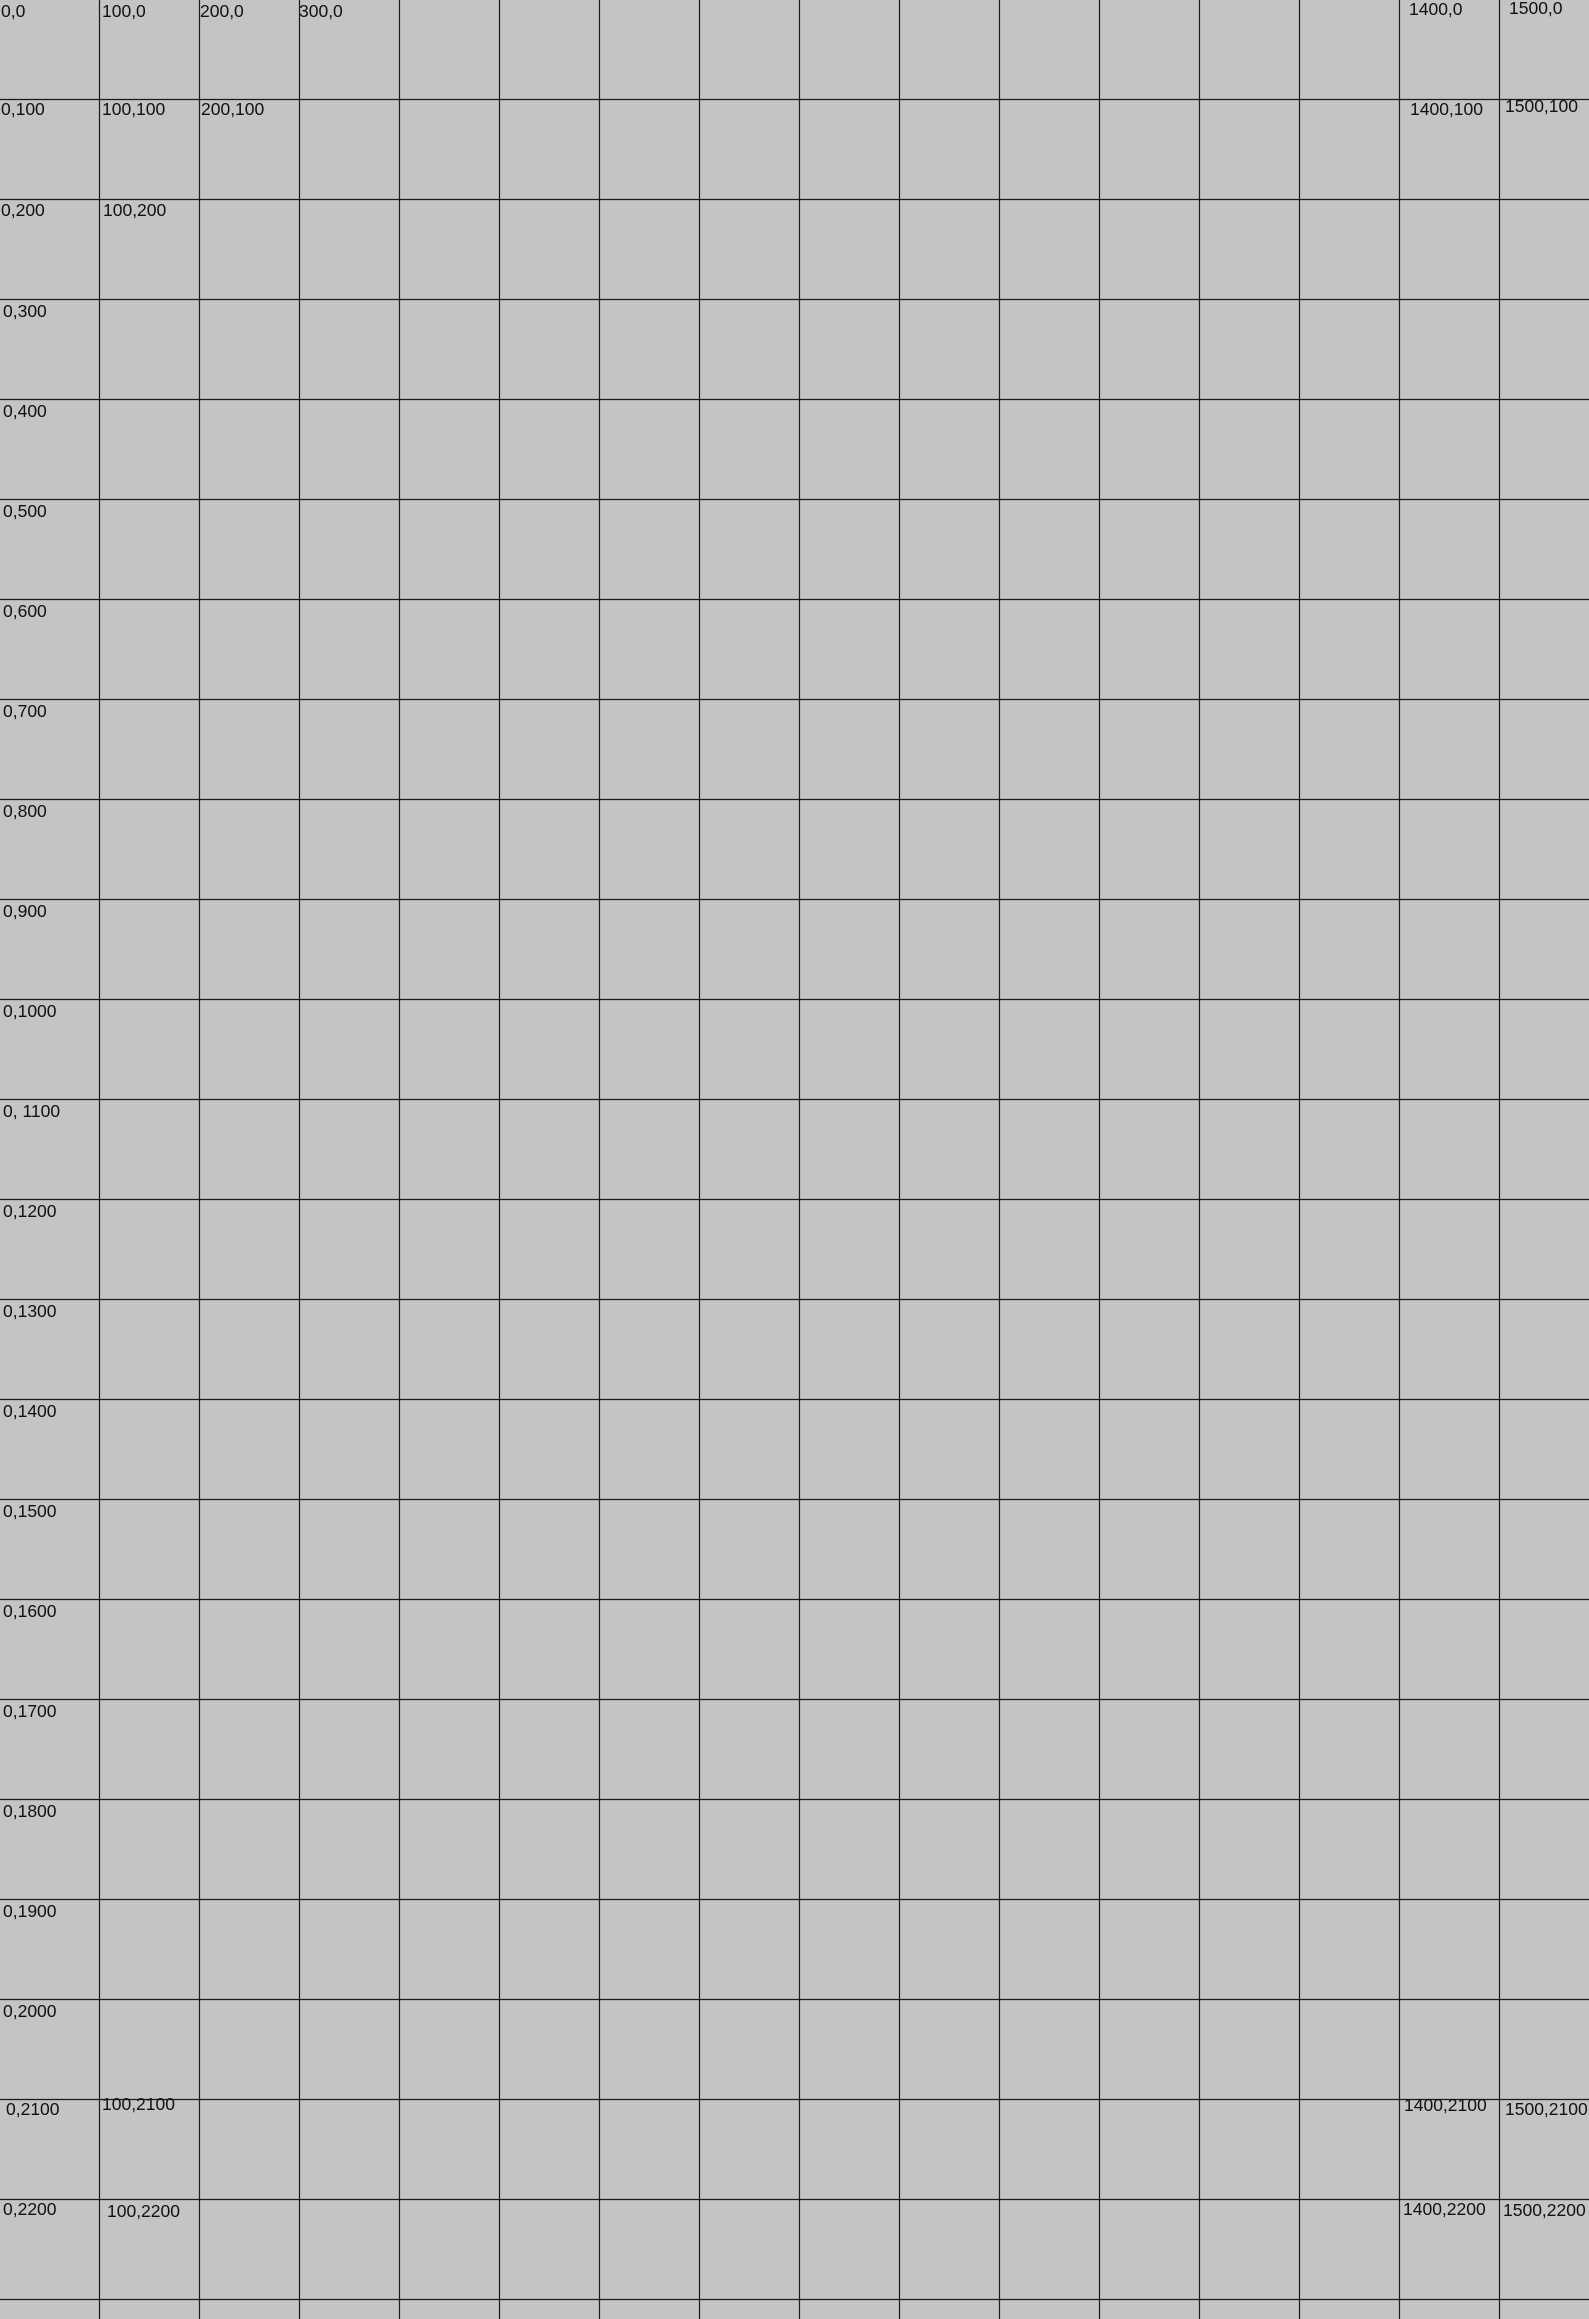  I want to click on label-1500-0: 1500,0, so click(1536, 9).